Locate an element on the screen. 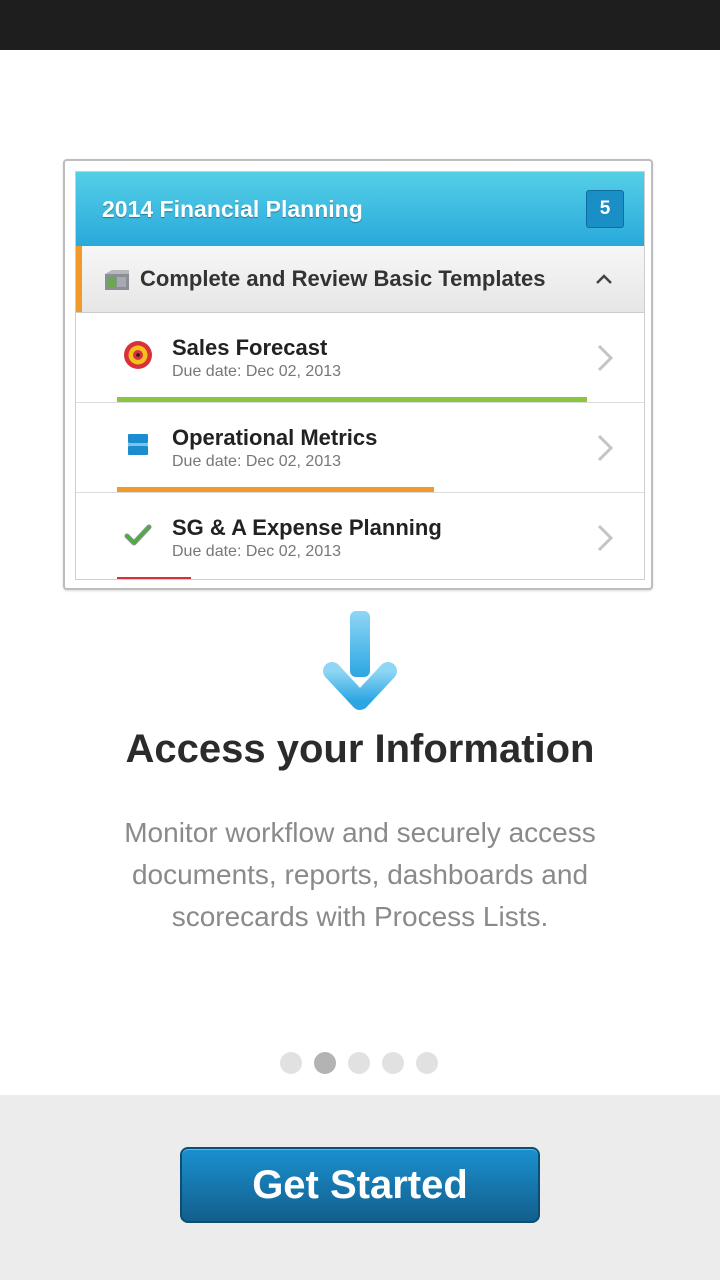 The width and height of the screenshot is (720, 1280). section-header: Complete and Review Basic Templates is located at coordinates (360, 279).